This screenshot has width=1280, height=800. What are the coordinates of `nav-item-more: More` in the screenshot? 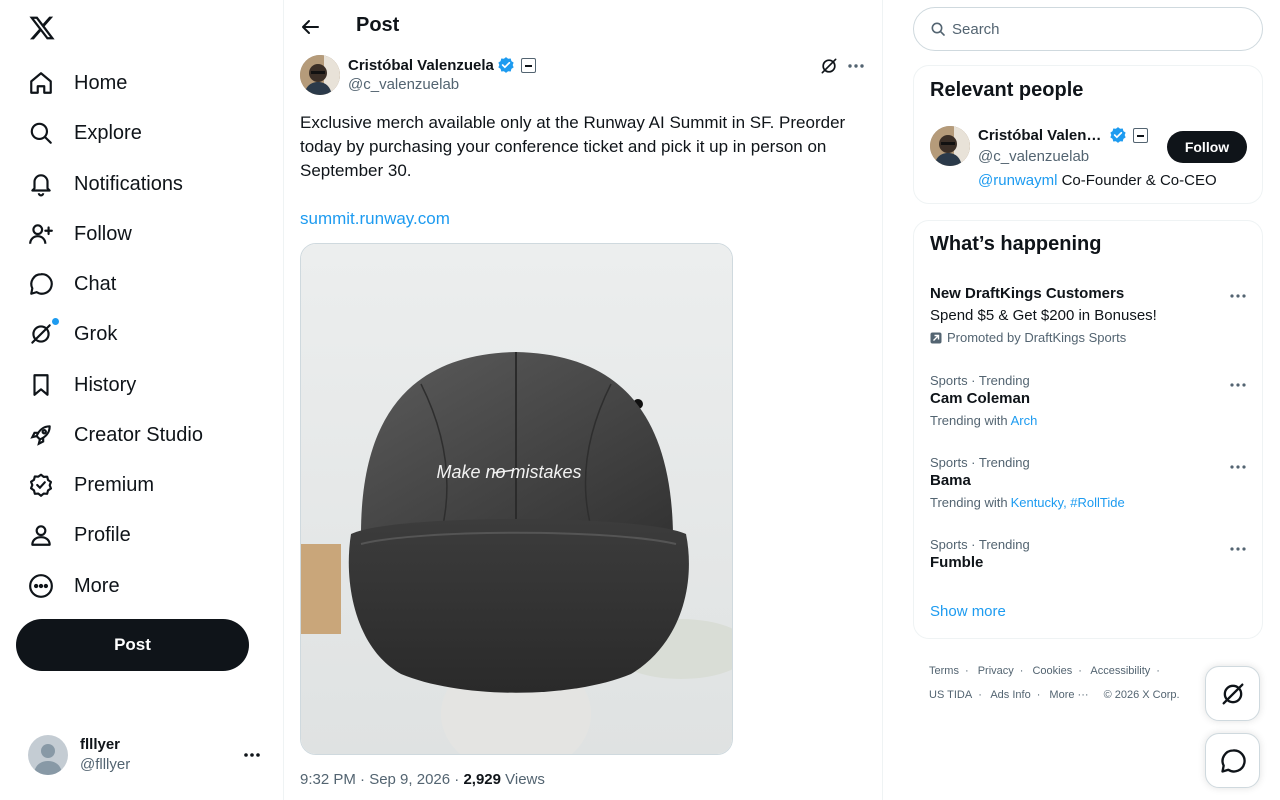 It's located at (74, 586).